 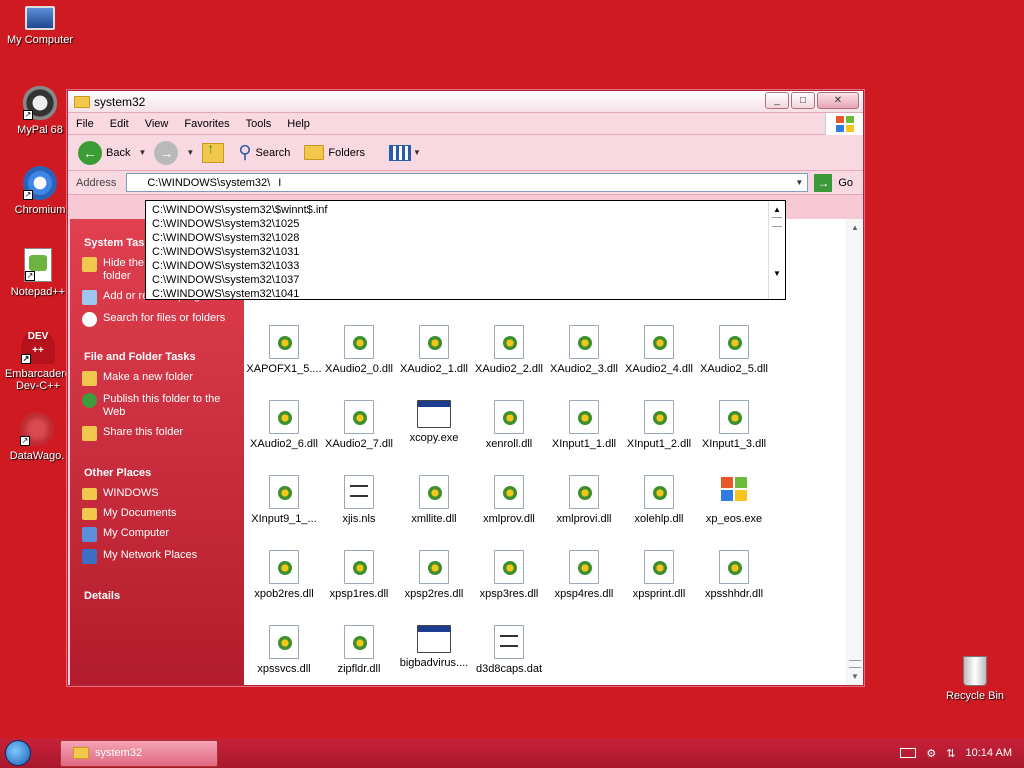 What do you see at coordinates (509, 650) in the screenshot?
I see `file-item: d3d8caps.dat` at bounding box center [509, 650].